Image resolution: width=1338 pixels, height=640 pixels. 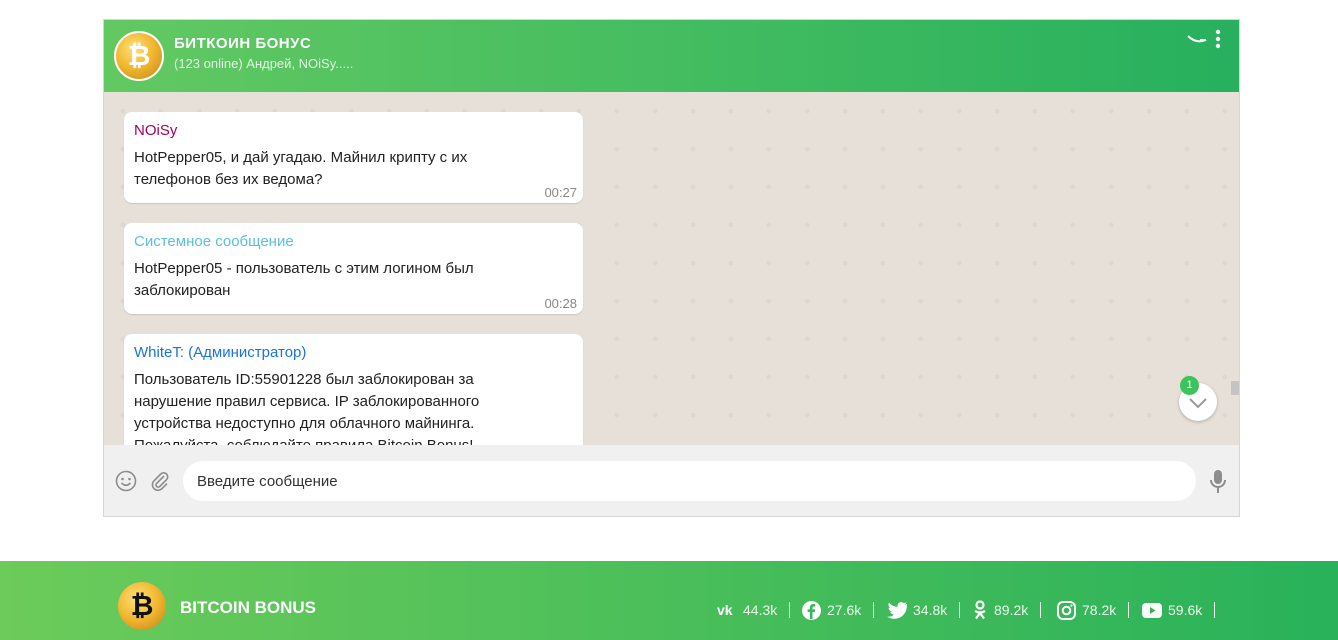 I want to click on social-vk: vk 44.3k, so click(x=754, y=610).